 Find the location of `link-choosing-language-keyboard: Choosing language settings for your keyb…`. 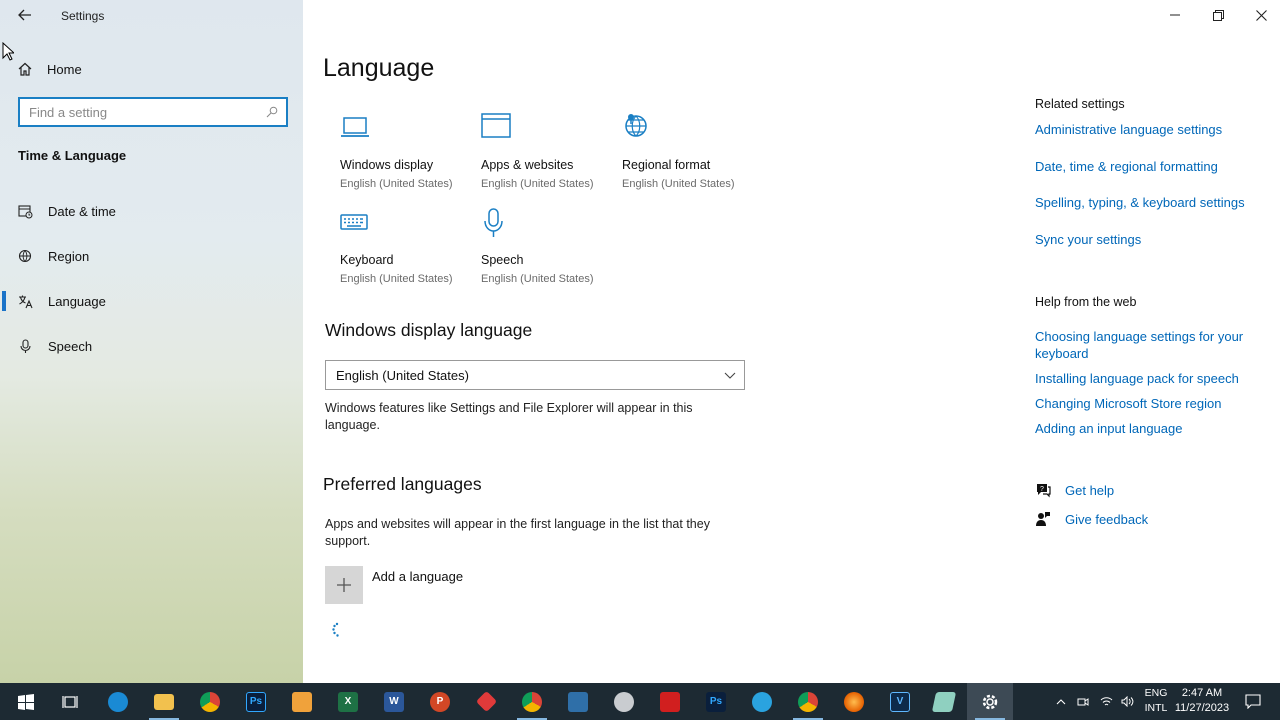

link-choosing-language-keyboard: Choosing language settings for your keyb… is located at coordinates (1147, 345).